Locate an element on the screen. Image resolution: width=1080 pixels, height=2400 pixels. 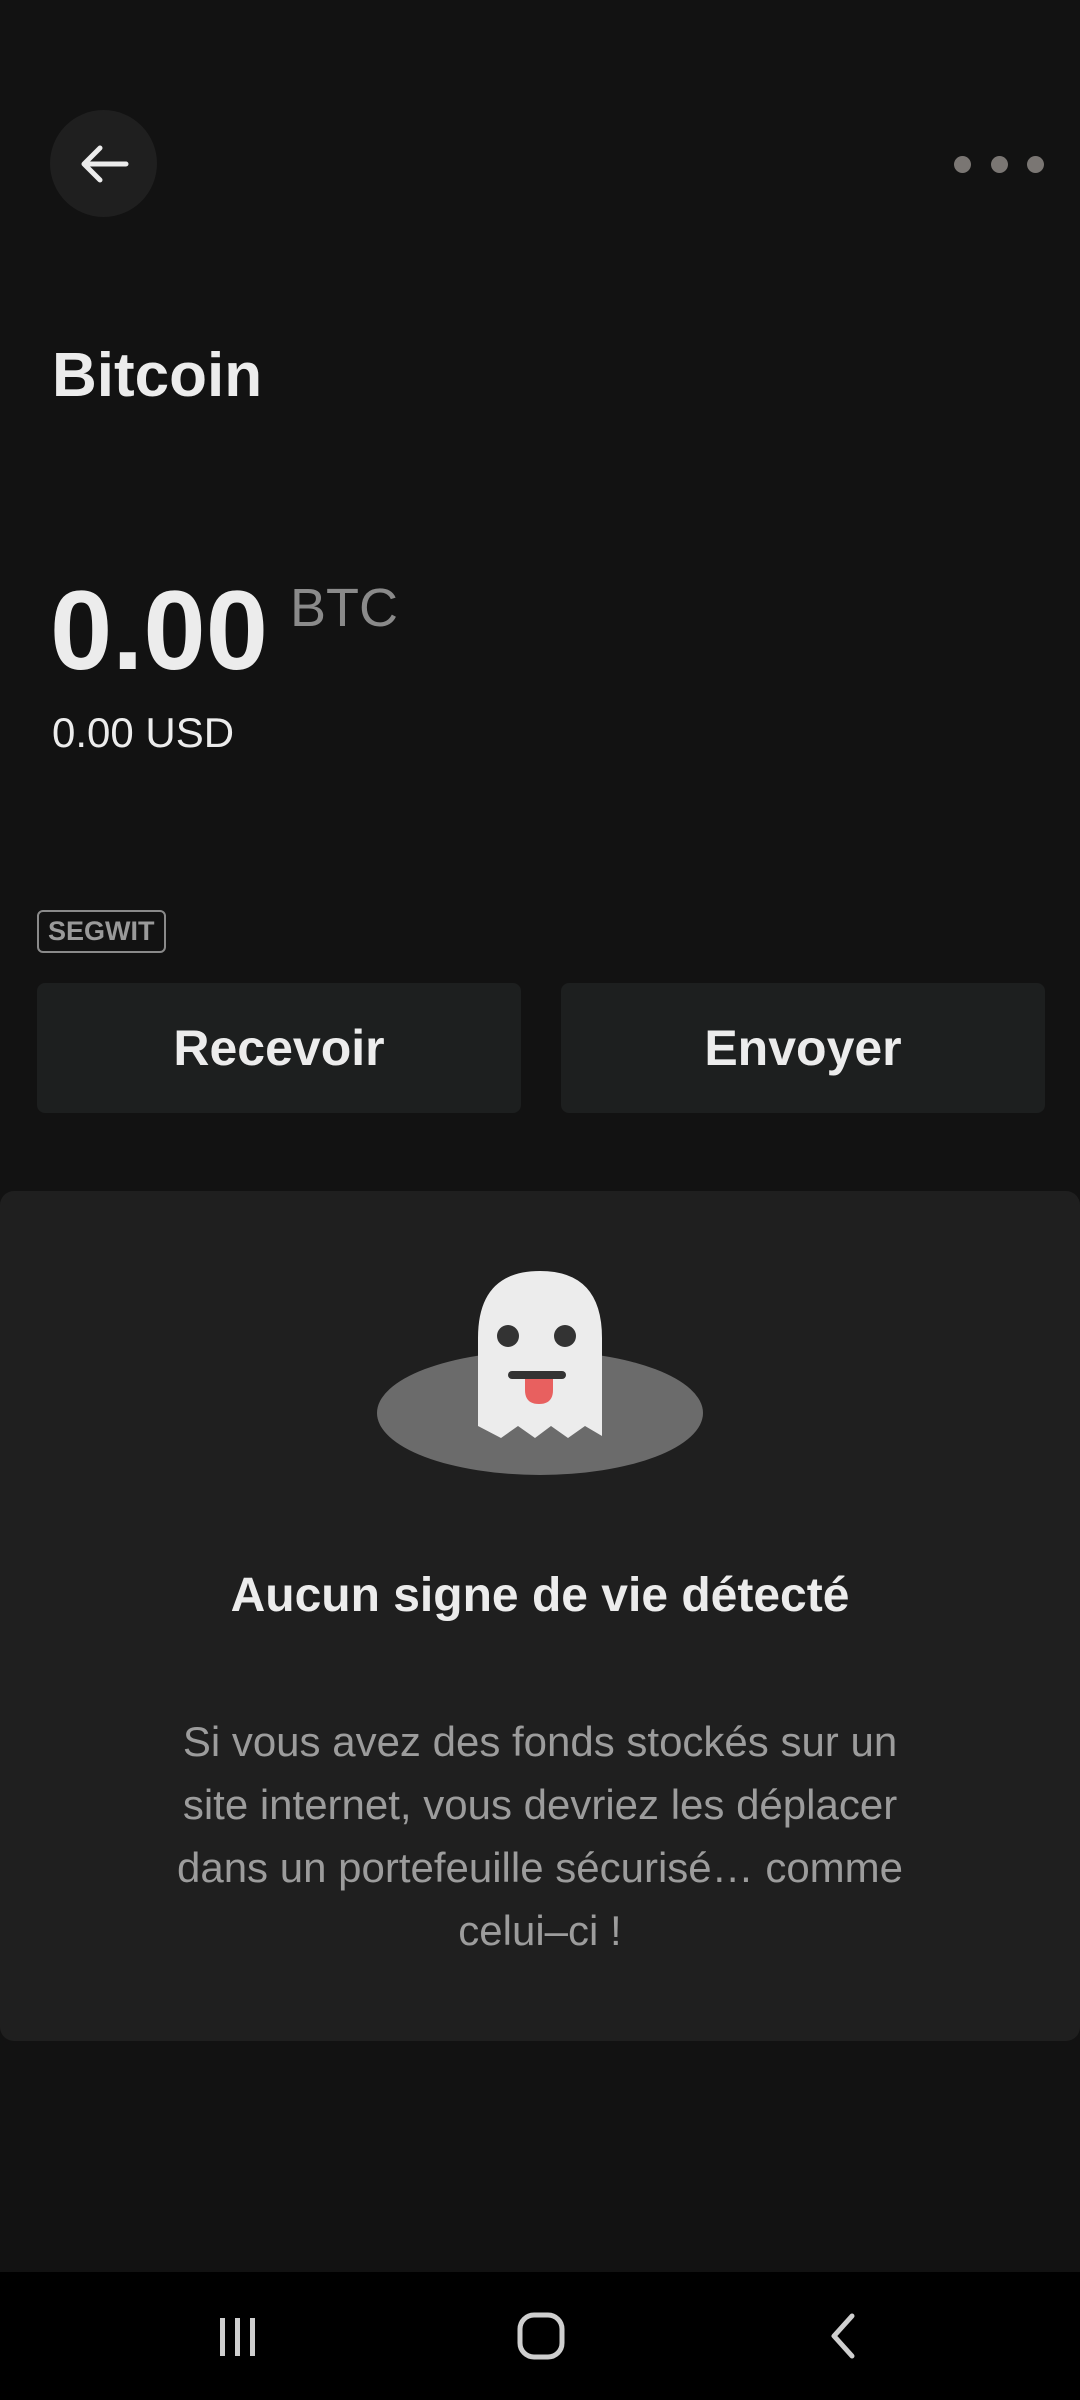
balance-amount: 0.00 is located at coordinates (159, 630).